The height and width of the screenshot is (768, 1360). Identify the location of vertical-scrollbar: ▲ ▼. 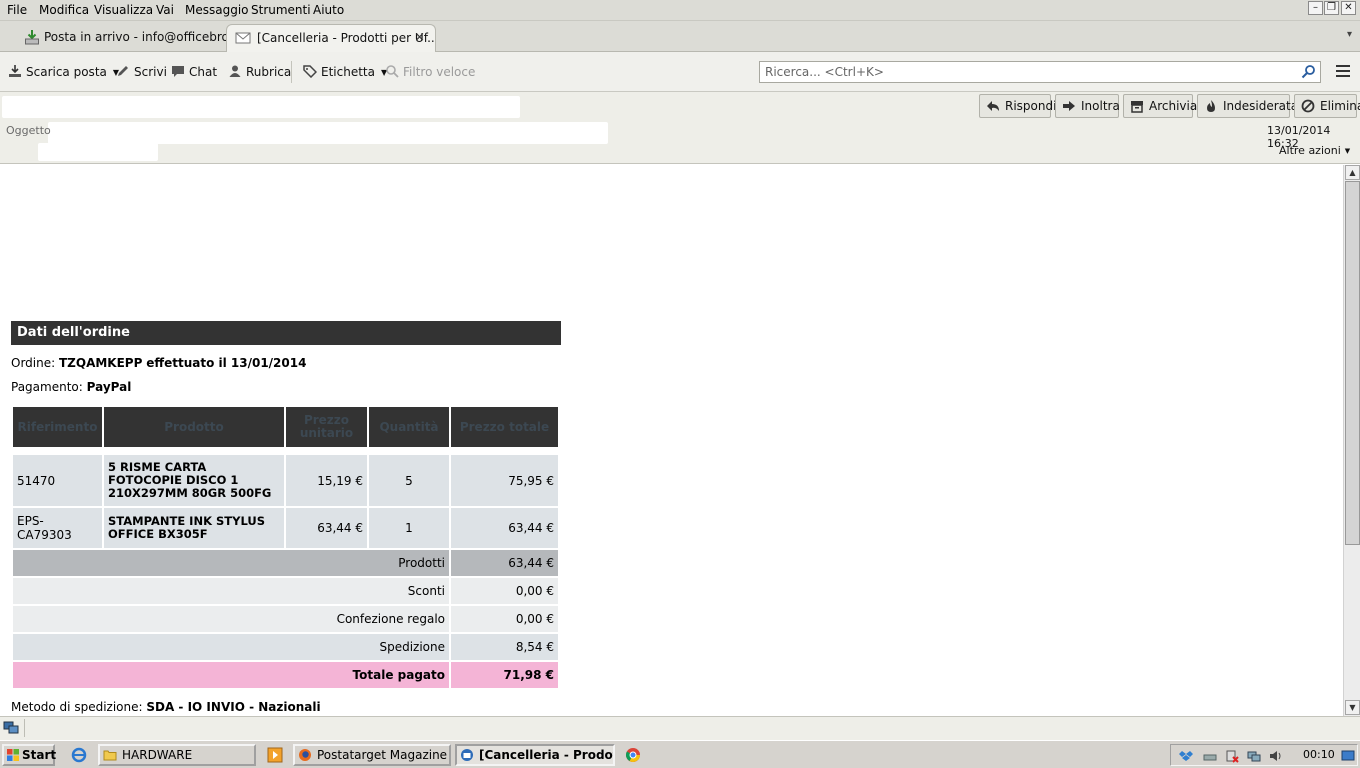
(1351, 440).